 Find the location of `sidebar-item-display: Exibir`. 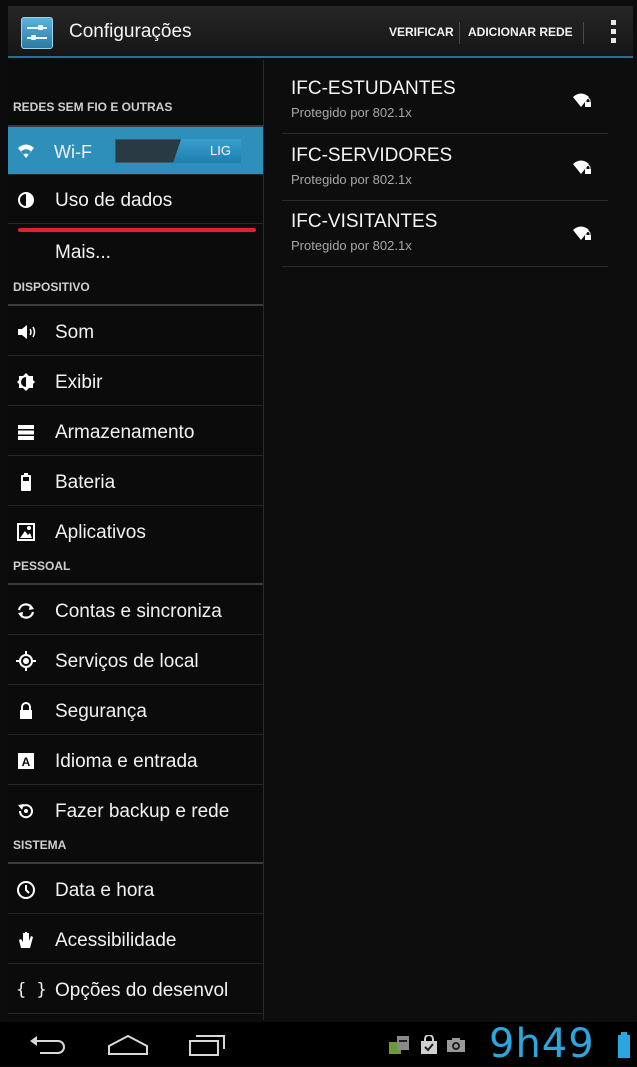

sidebar-item-display: Exibir is located at coordinates (135, 382).